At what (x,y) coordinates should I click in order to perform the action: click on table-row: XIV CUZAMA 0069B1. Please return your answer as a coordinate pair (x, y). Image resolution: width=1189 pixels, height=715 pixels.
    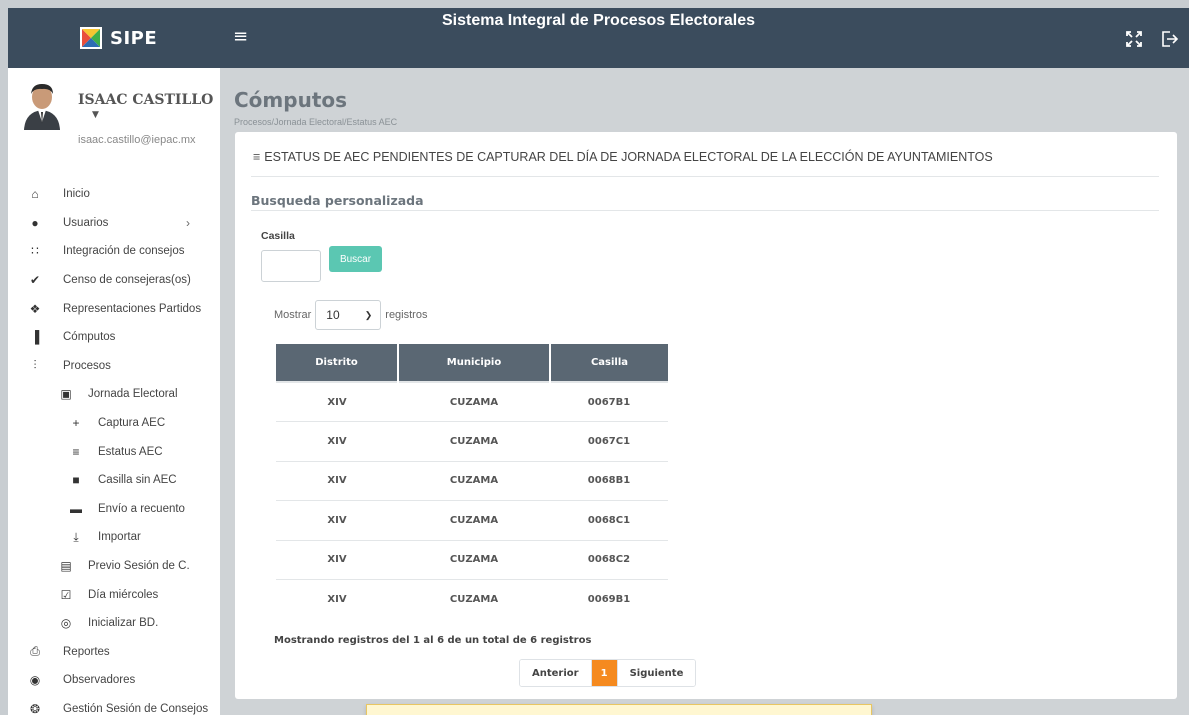
    Looking at the image, I should click on (472, 599).